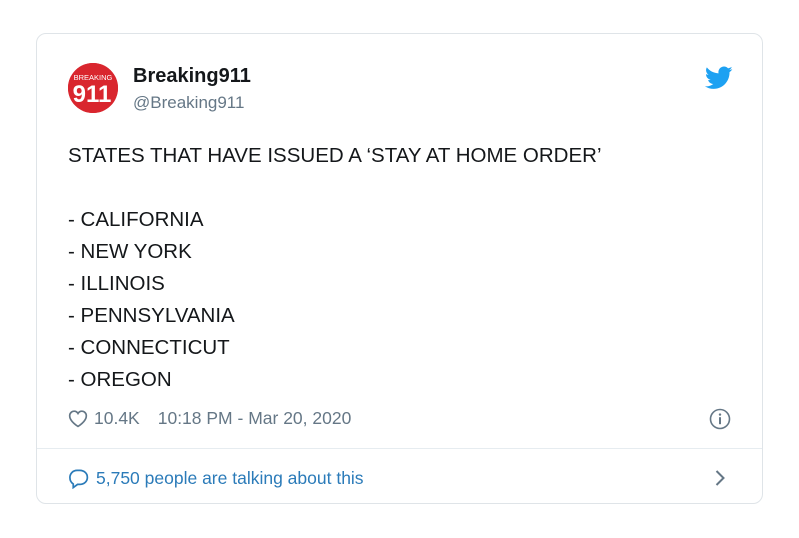 The width and height of the screenshot is (799, 538). I want to click on chevron-right-icon, so click(720, 478).